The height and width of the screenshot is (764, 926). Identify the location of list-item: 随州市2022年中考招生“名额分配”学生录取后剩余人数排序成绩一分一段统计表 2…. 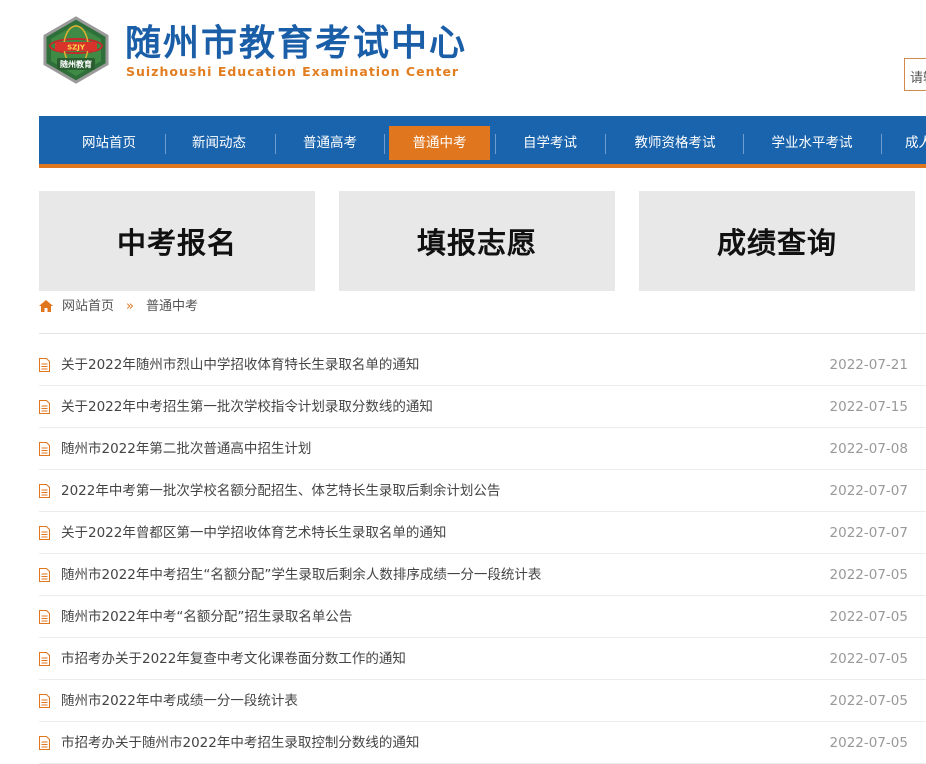
(482, 575).